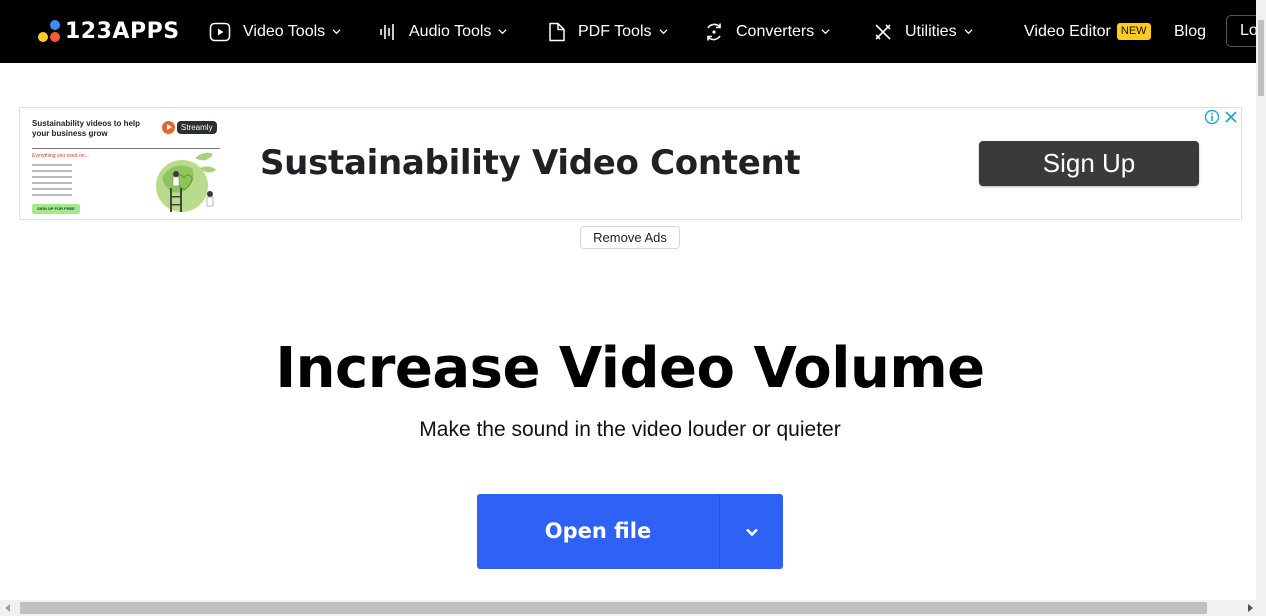 The image size is (1266, 616). I want to click on play-square-icon, so click(220, 31).